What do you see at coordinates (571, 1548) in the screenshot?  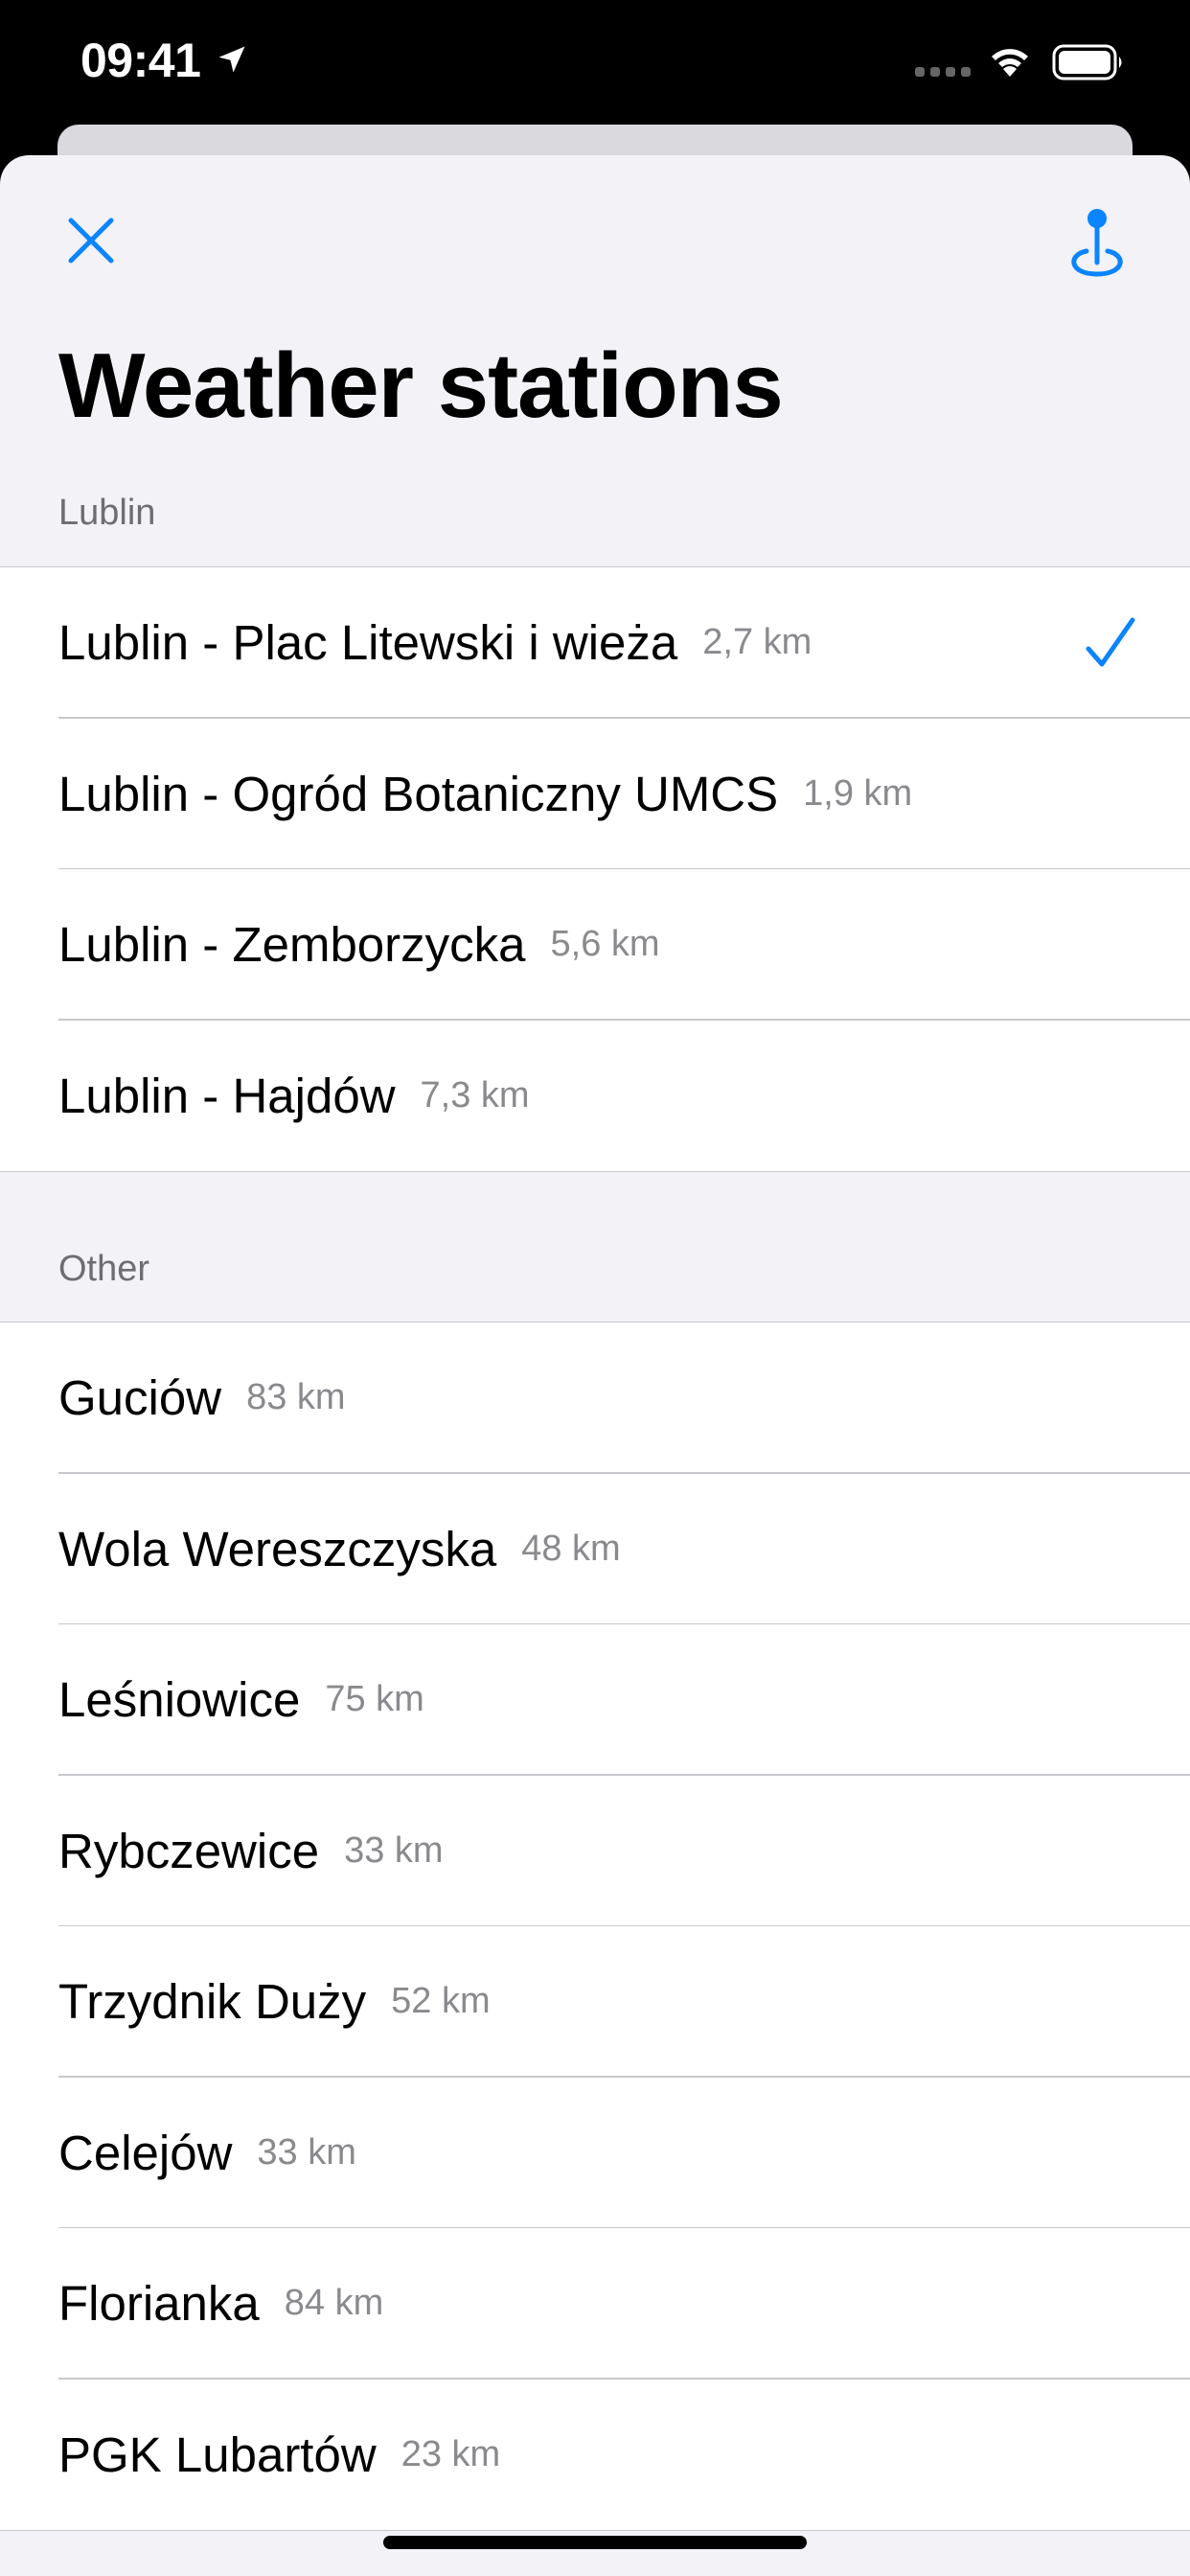 I see `station-distance: 48 km` at bounding box center [571, 1548].